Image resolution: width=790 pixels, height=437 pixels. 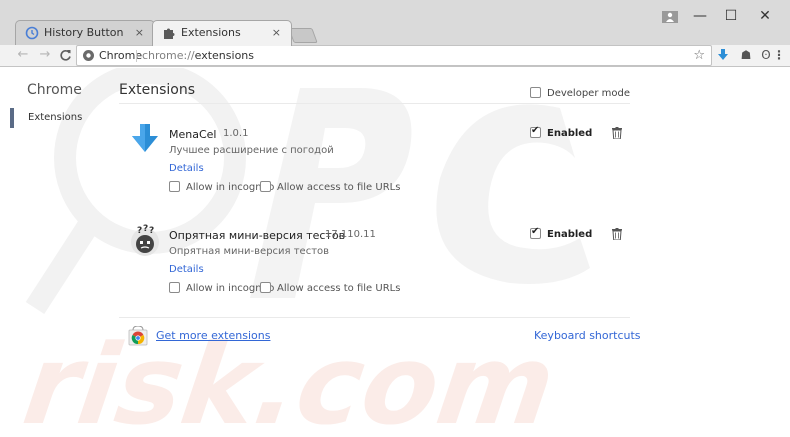 What do you see at coordinates (249, 251) in the screenshot?
I see `extension-description: Опрятная мини-версия тестов` at bounding box center [249, 251].